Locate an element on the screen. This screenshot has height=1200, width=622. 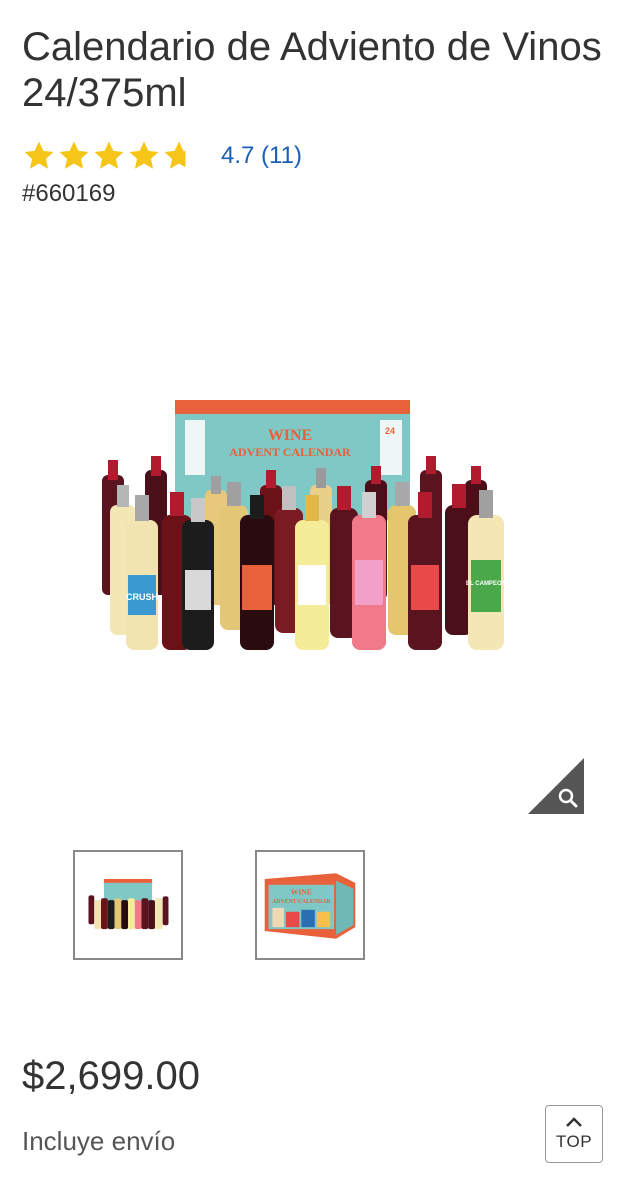
thumbnail-box-image: WINE ADVENT CALENDAR is located at coordinates (310, 906).